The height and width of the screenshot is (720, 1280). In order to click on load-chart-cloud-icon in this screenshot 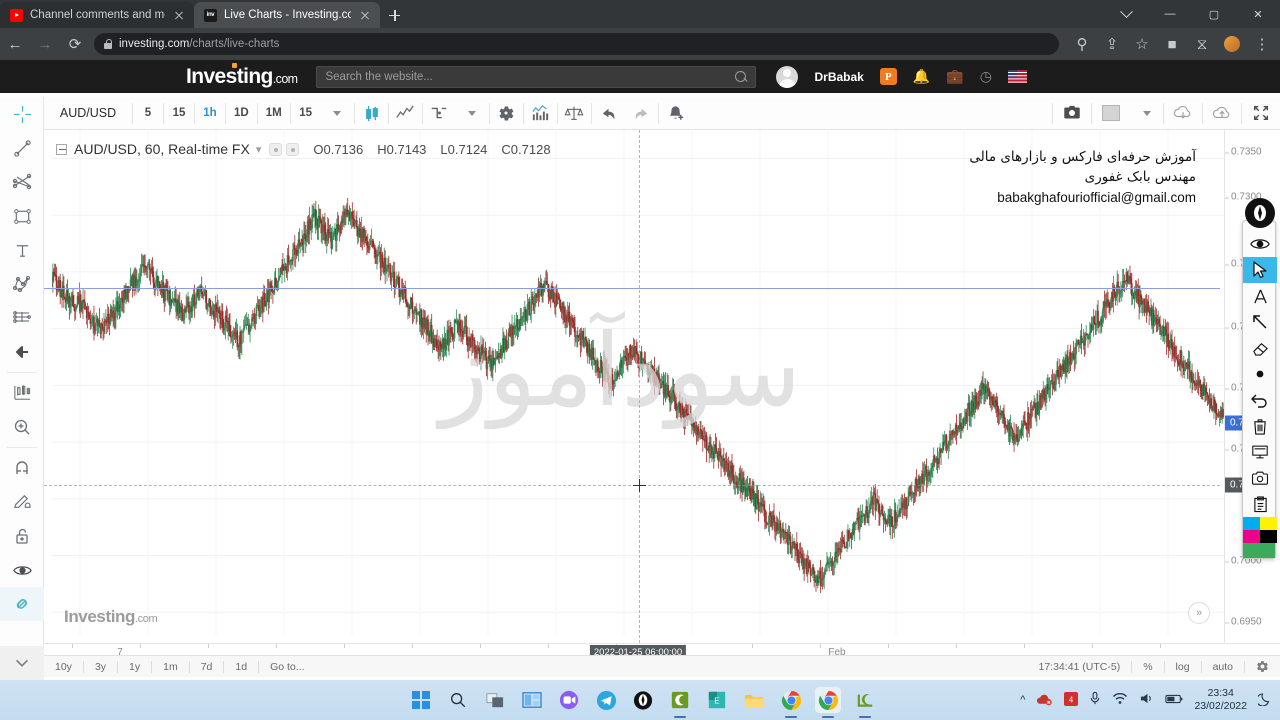, I will do `click(1183, 113)`.